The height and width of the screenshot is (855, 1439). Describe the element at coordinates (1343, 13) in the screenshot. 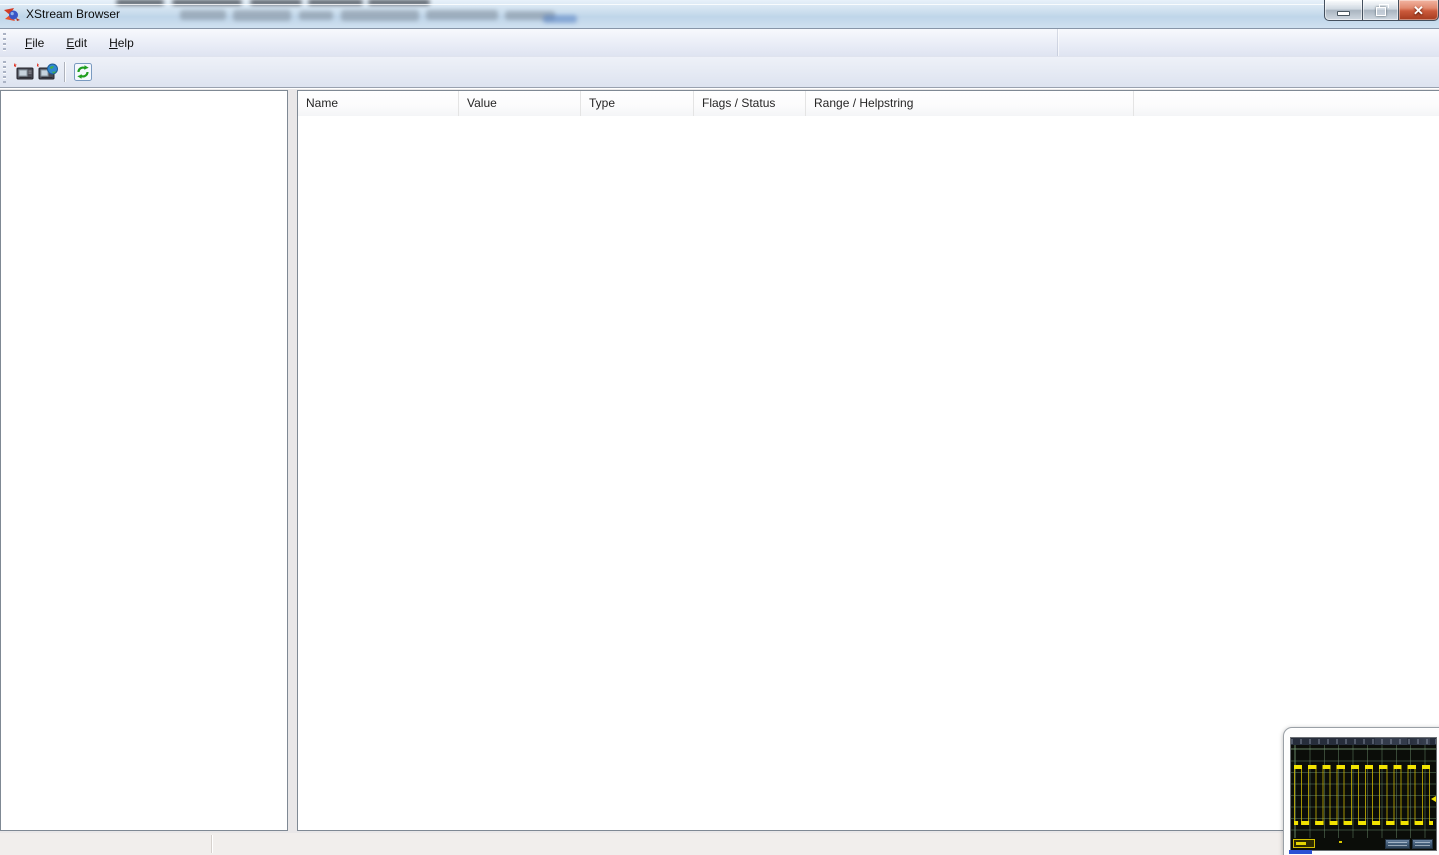

I see `minimize-icon` at that location.